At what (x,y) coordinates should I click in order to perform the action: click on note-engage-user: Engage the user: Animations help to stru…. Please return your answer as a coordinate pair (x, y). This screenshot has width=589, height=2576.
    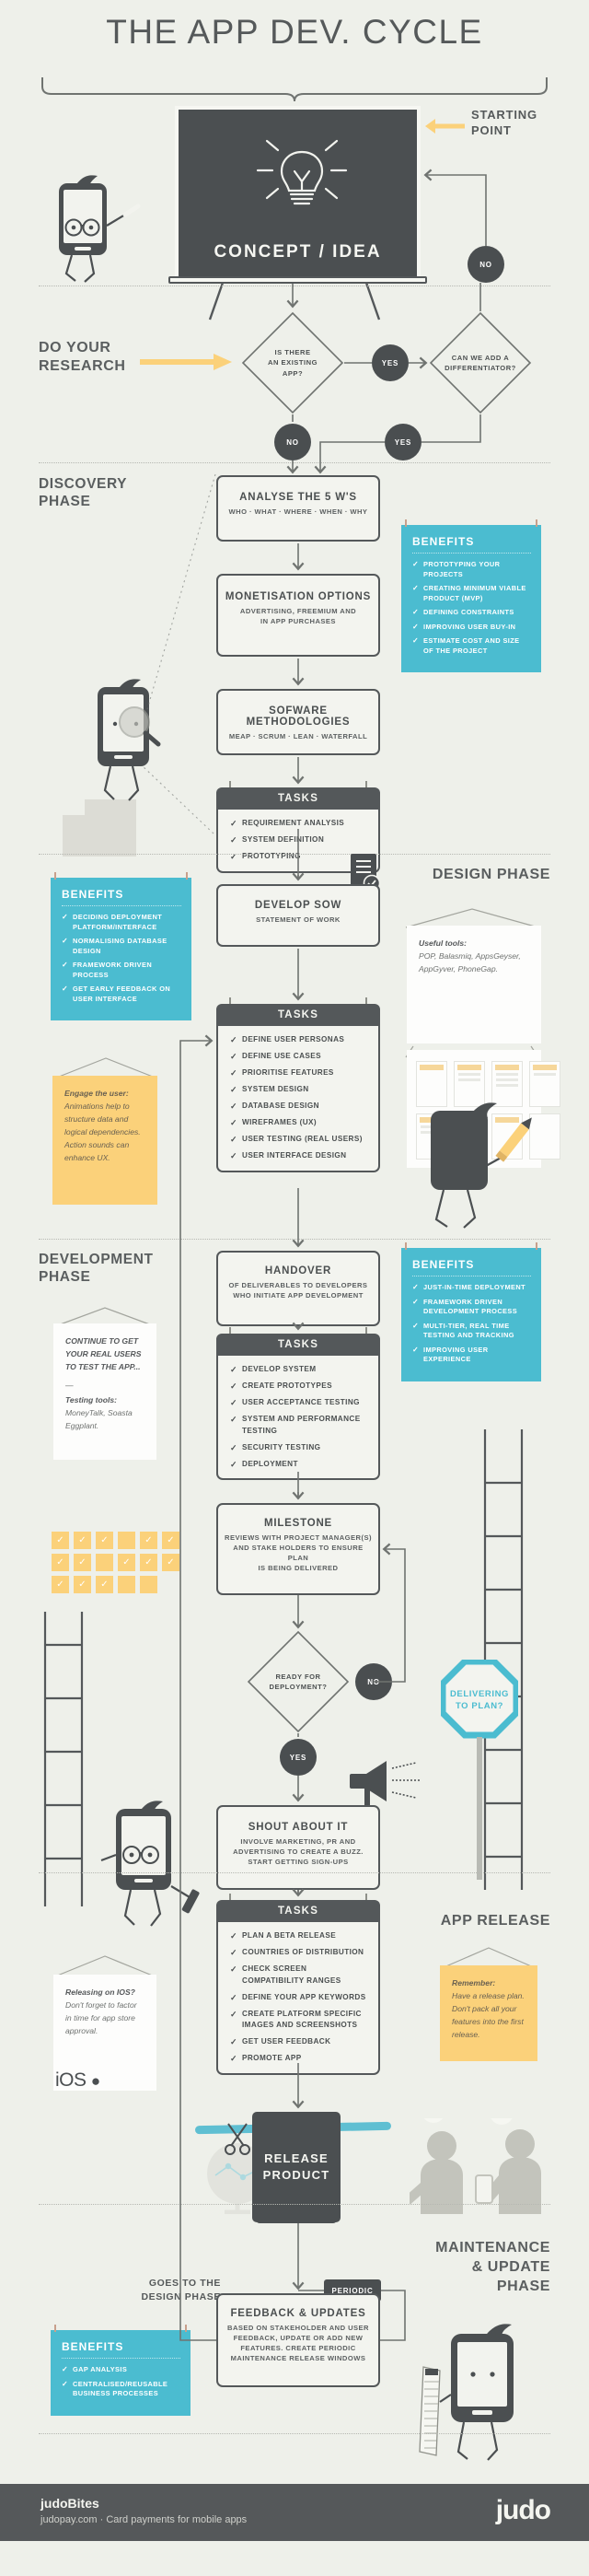
    Looking at the image, I should click on (104, 1140).